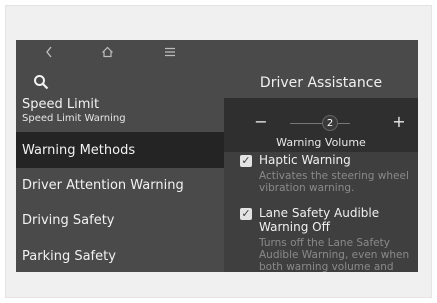  What do you see at coordinates (246, 214) in the screenshot?
I see `lane-safety-audible-warning-checkbox: ✓` at bounding box center [246, 214].